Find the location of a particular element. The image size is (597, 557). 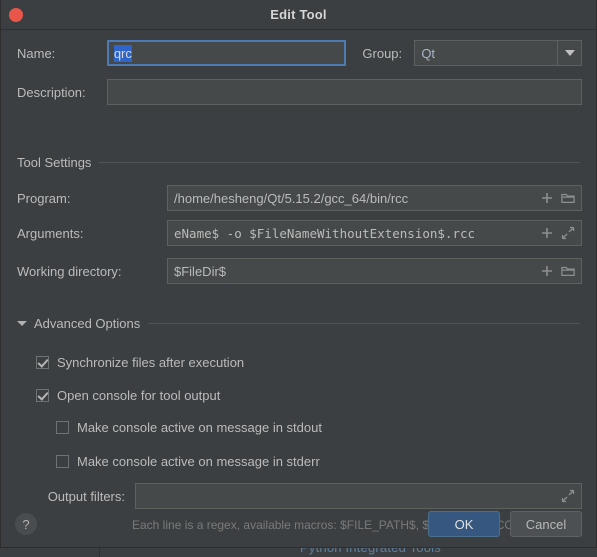

program-field-icons is located at coordinates (554, 198).